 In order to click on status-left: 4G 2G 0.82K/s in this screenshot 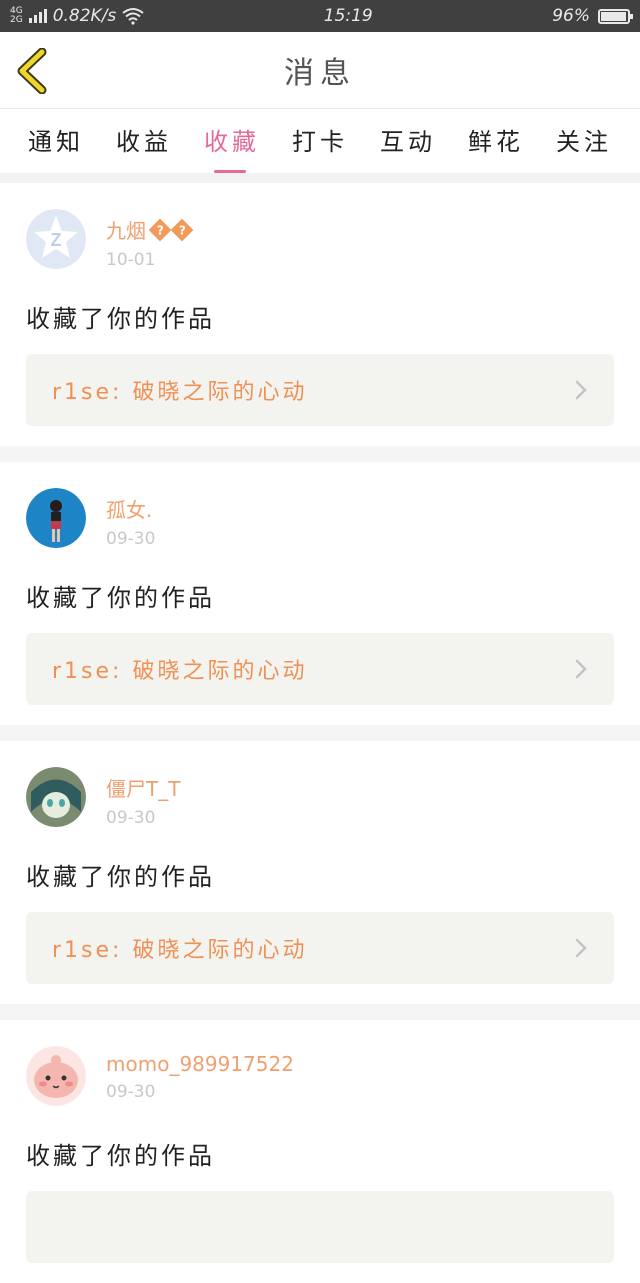, I will do `click(77, 16)`.